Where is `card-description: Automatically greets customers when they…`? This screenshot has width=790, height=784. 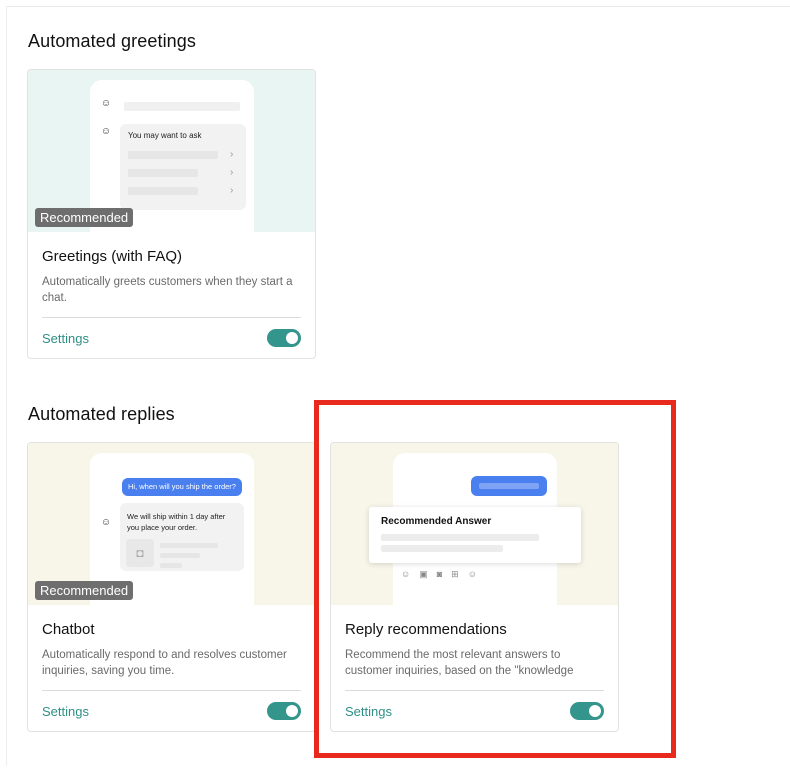 card-description: Automatically greets customers when they… is located at coordinates (167, 290).